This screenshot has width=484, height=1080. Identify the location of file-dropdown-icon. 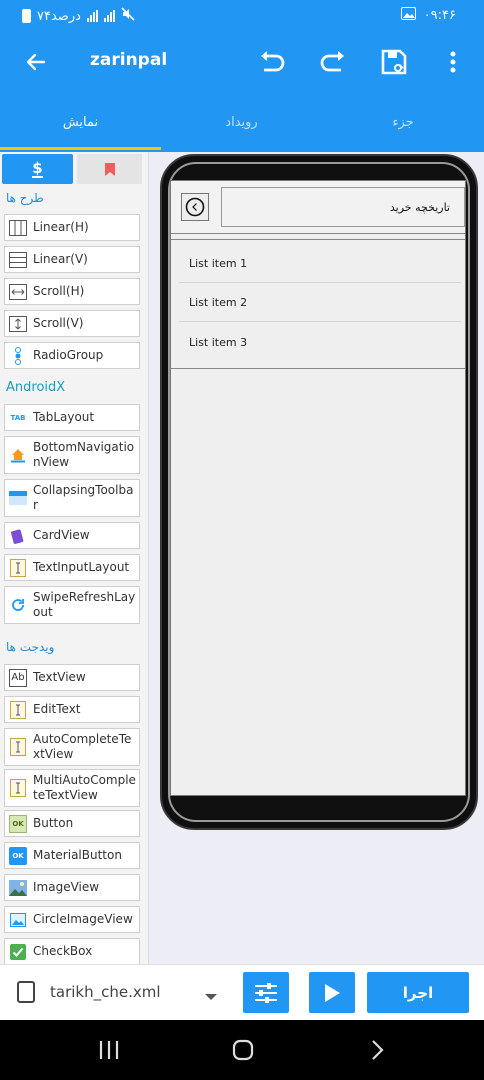
(211, 996).